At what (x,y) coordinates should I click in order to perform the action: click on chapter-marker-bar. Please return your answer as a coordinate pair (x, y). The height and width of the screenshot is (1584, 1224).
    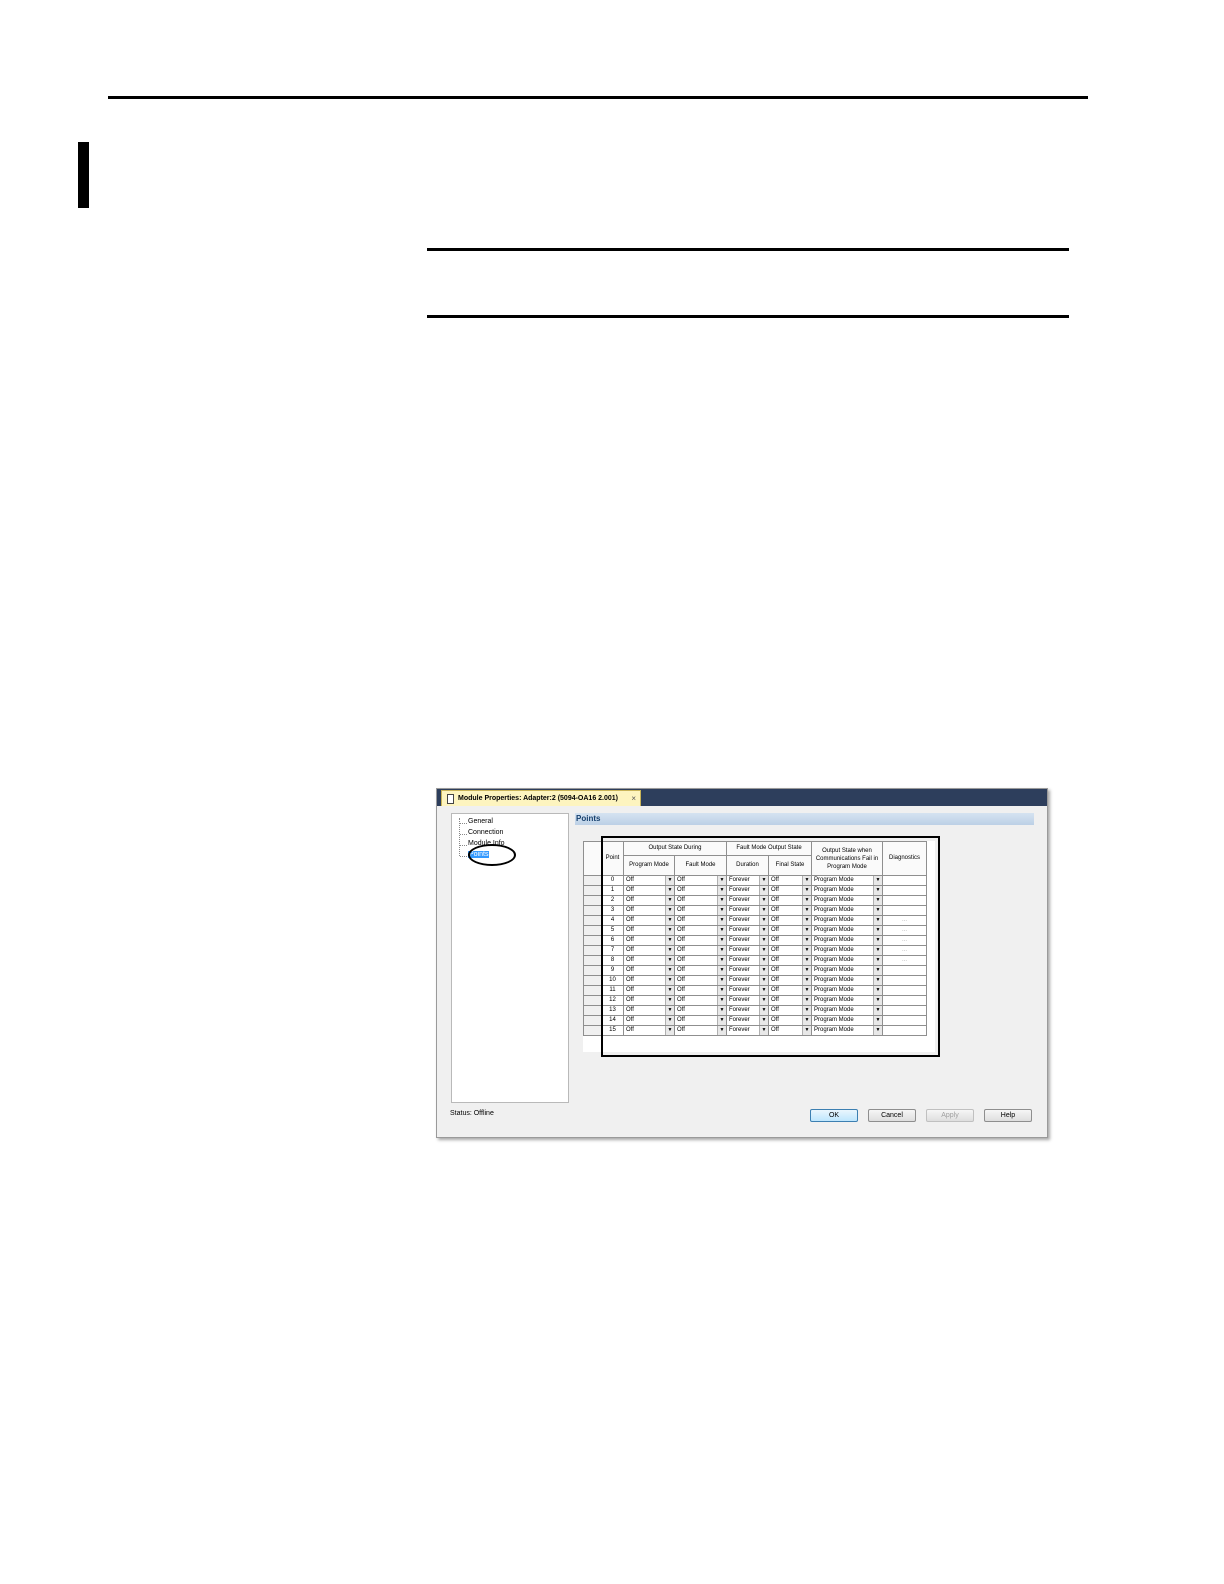
    Looking at the image, I should click on (83, 175).